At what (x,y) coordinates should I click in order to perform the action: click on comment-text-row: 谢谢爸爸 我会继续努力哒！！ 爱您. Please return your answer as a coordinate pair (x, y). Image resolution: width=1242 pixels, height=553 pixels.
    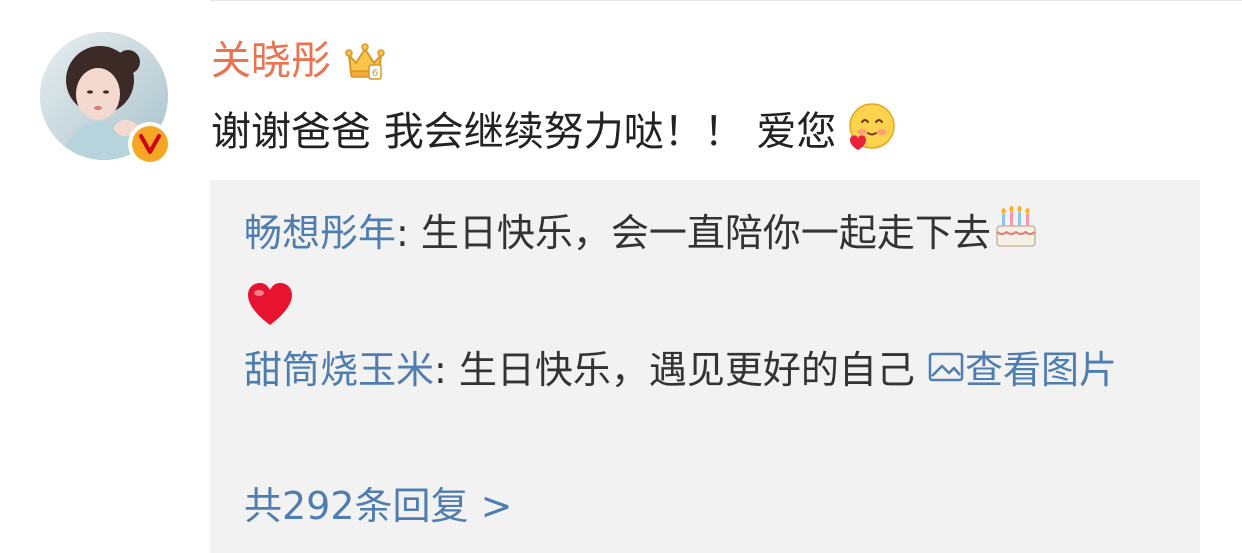
    Looking at the image, I should click on (553, 128).